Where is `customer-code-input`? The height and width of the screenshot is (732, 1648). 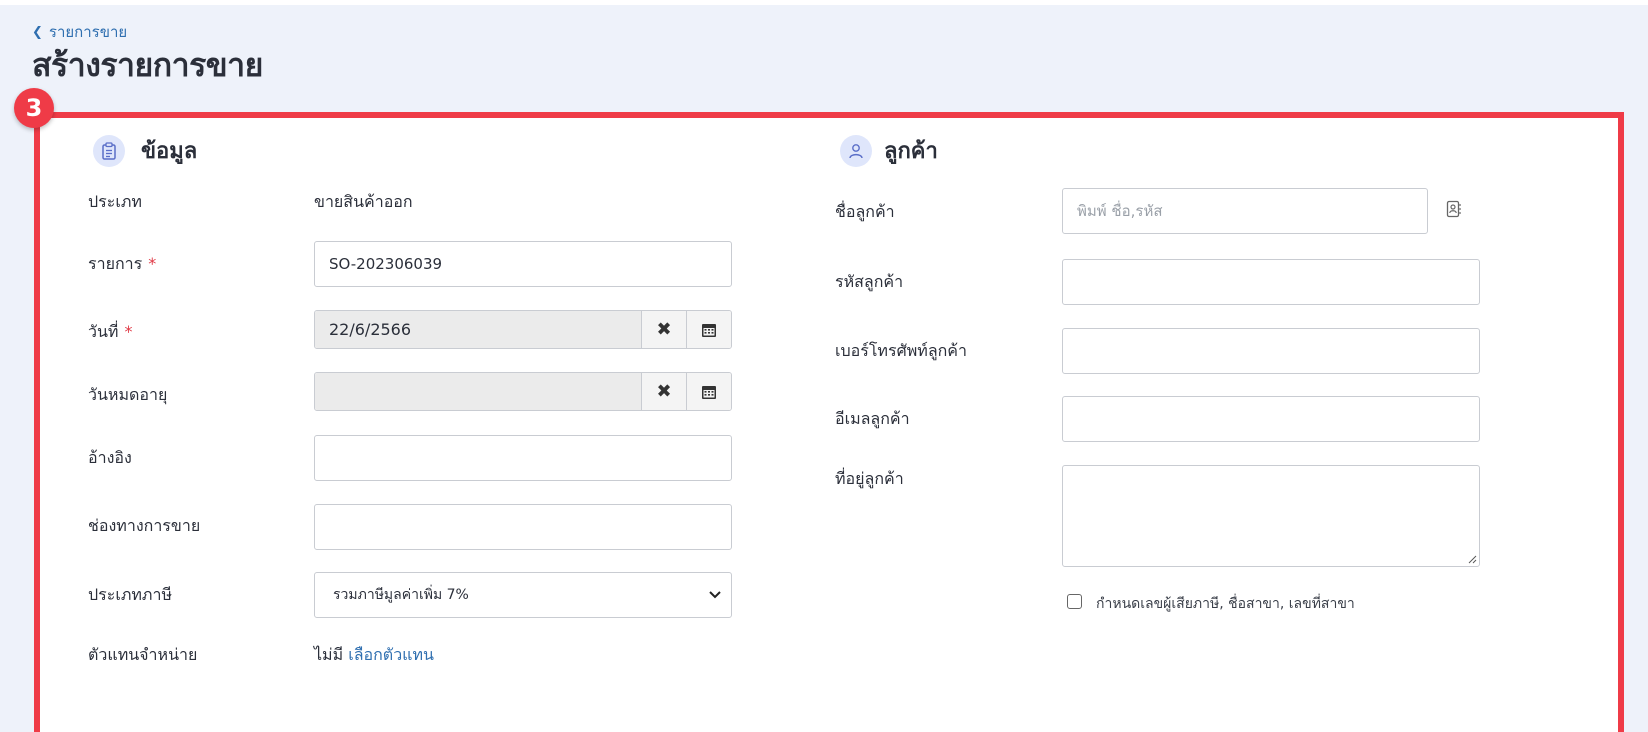 customer-code-input is located at coordinates (1271, 282).